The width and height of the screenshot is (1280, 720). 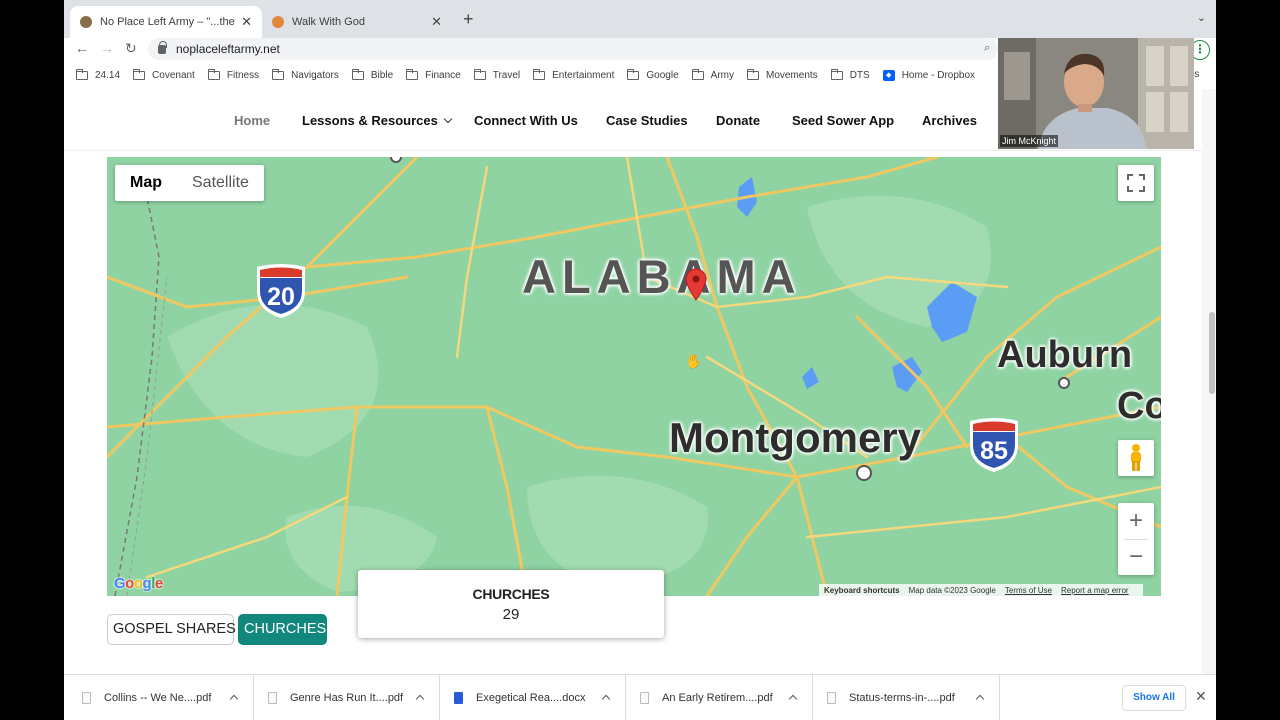 I want to click on zoom-icon: ⌕, so click(x=987, y=48).